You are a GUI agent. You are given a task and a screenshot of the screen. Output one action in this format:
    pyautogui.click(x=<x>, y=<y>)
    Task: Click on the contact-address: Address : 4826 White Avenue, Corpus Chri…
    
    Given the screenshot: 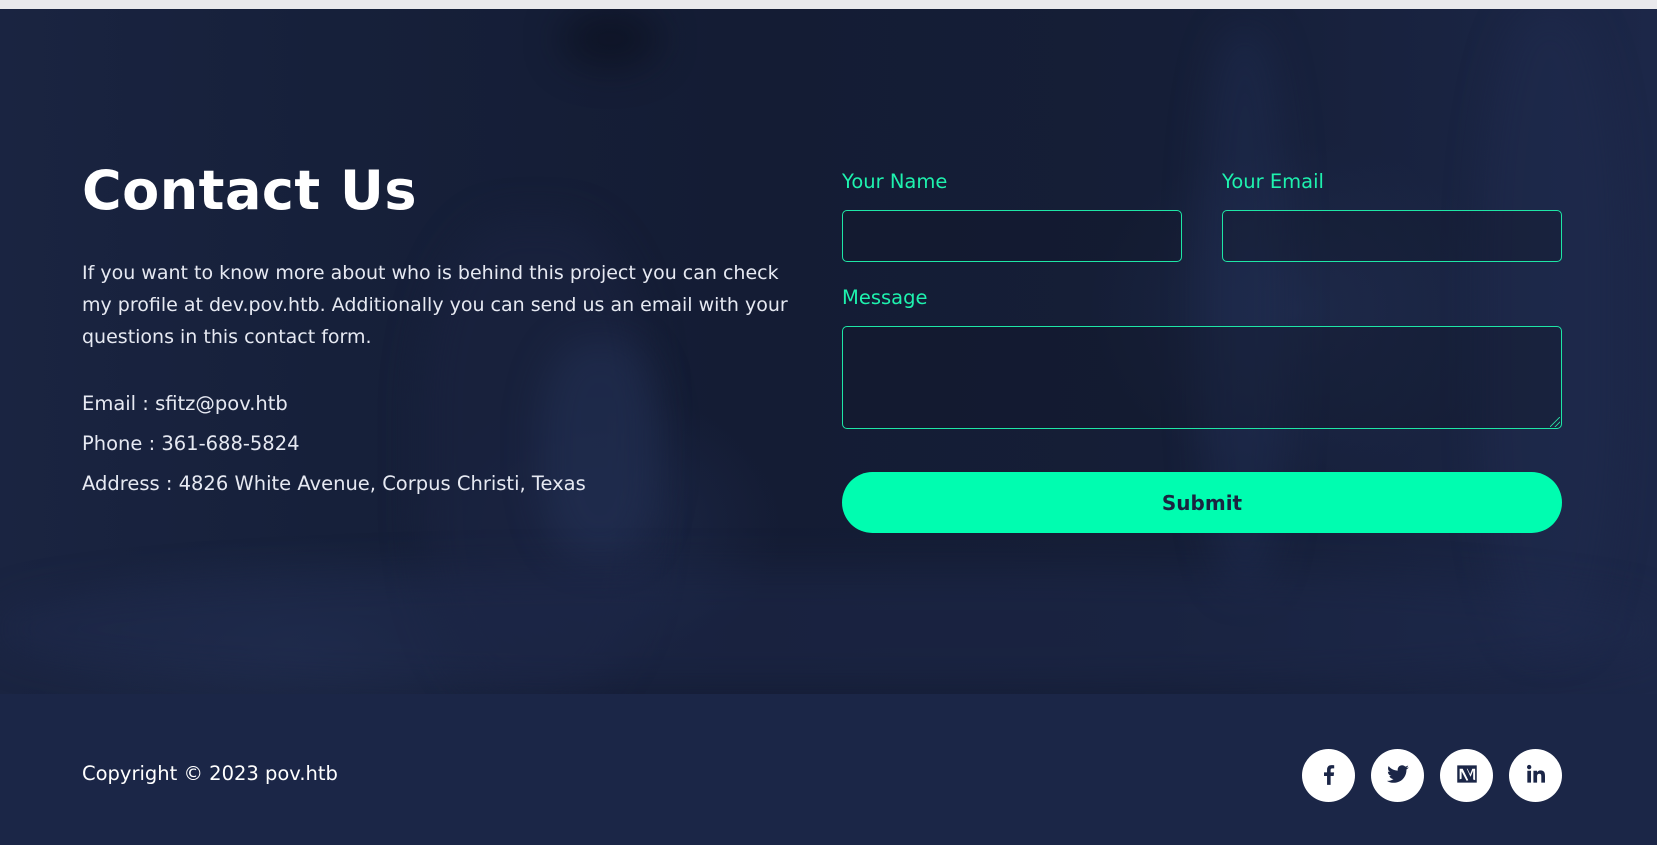 What is the action you would take?
    pyautogui.click(x=334, y=483)
    